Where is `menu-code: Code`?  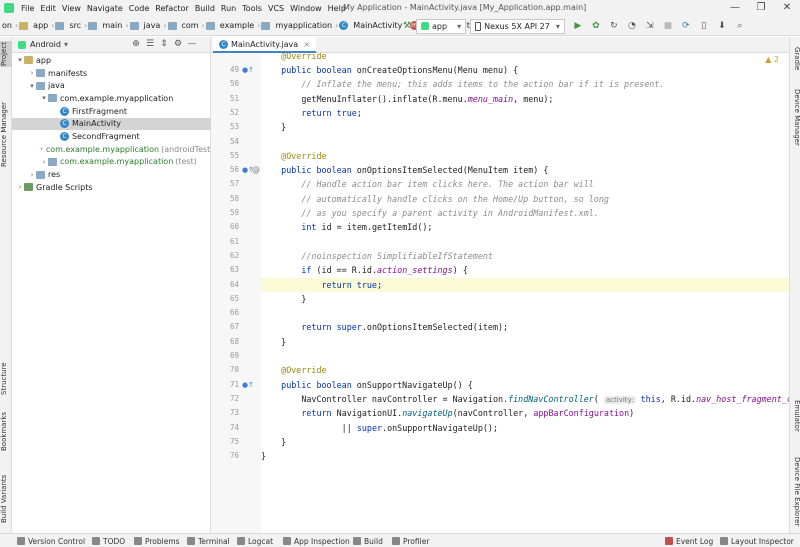
menu-code: Code is located at coordinates (139, 8).